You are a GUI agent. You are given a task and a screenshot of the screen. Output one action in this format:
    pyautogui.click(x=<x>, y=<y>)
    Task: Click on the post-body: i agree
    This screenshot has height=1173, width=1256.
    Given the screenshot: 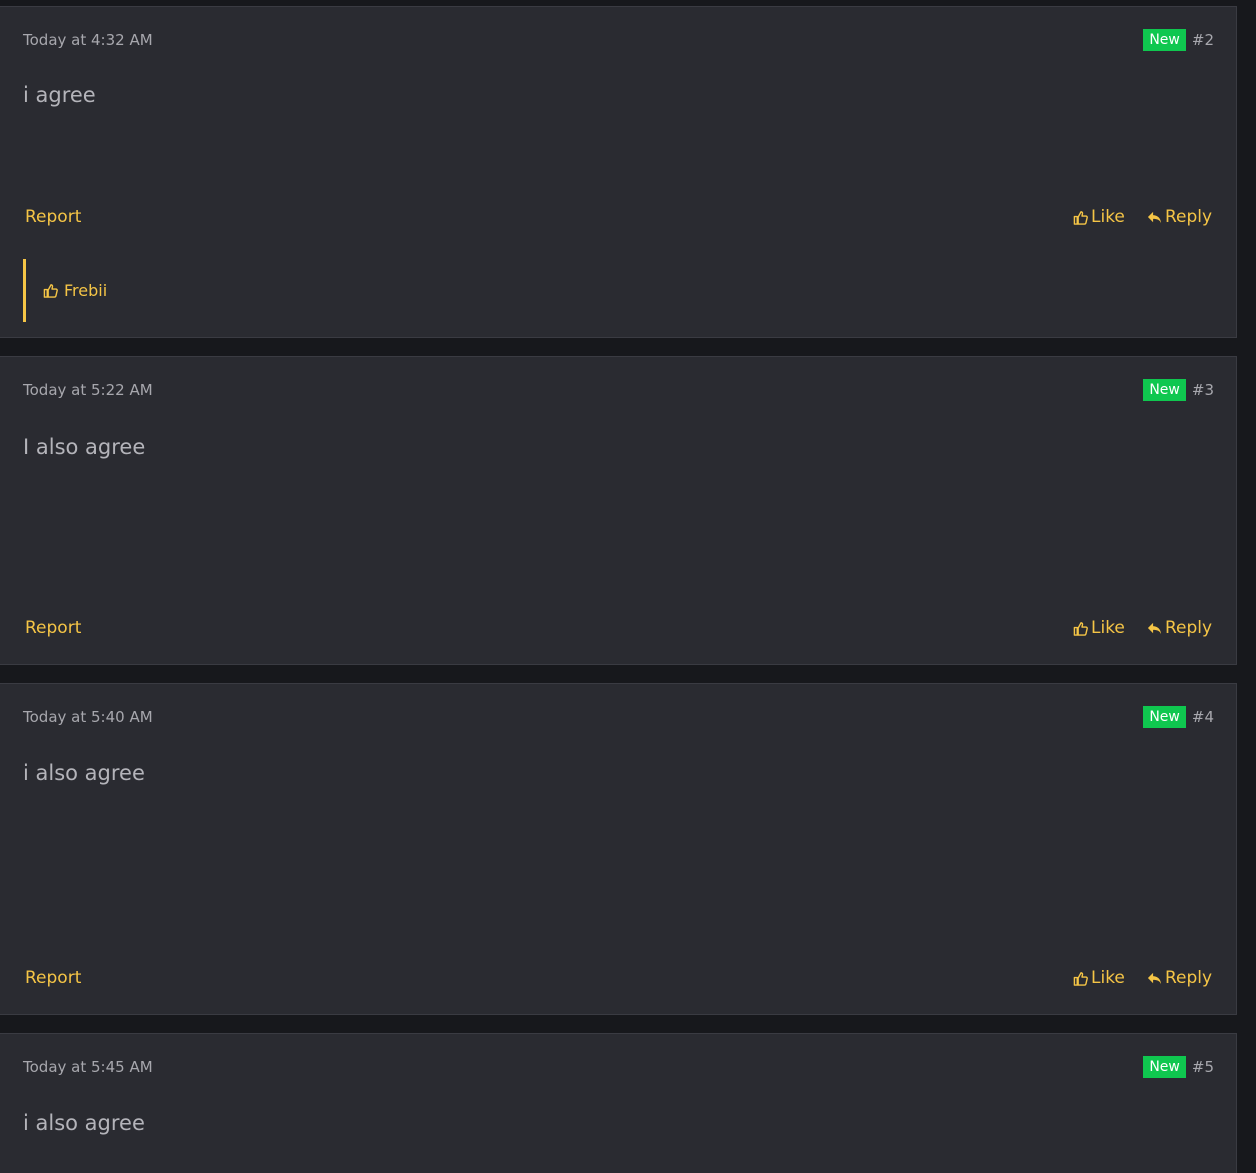 What is the action you would take?
    pyautogui.click(x=59, y=95)
    